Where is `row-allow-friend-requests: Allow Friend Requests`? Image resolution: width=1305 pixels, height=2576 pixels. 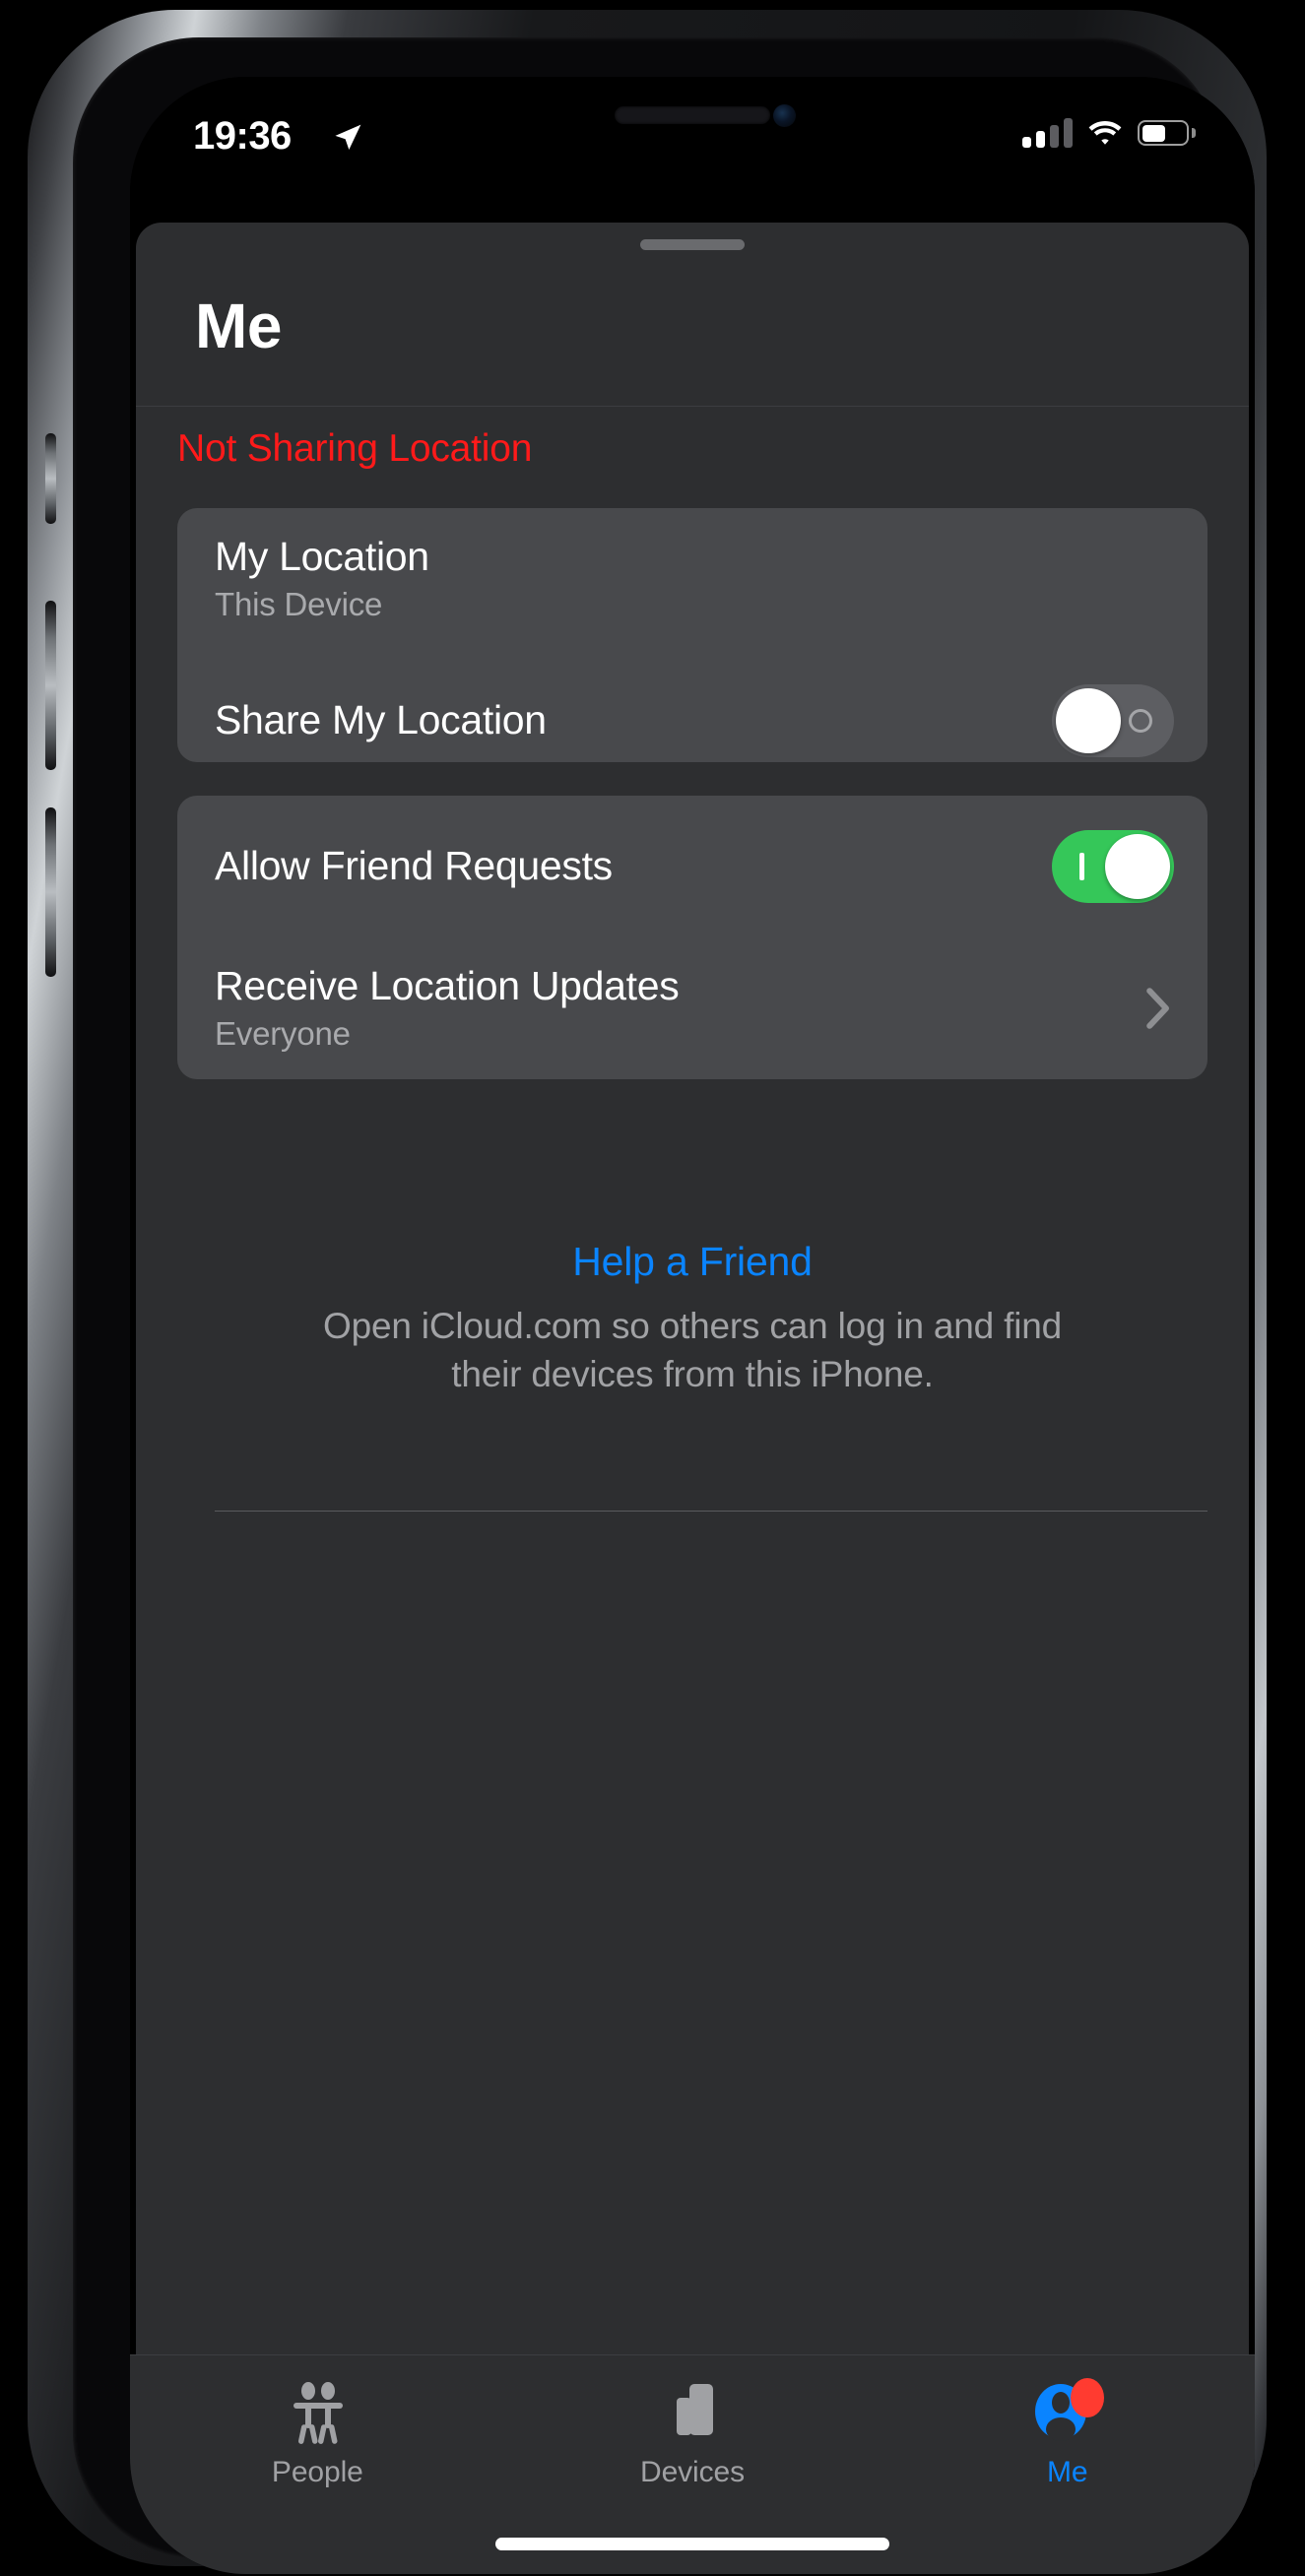 row-allow-friend-requests: Allow Friend Requests is located at coordinates (692, 866).